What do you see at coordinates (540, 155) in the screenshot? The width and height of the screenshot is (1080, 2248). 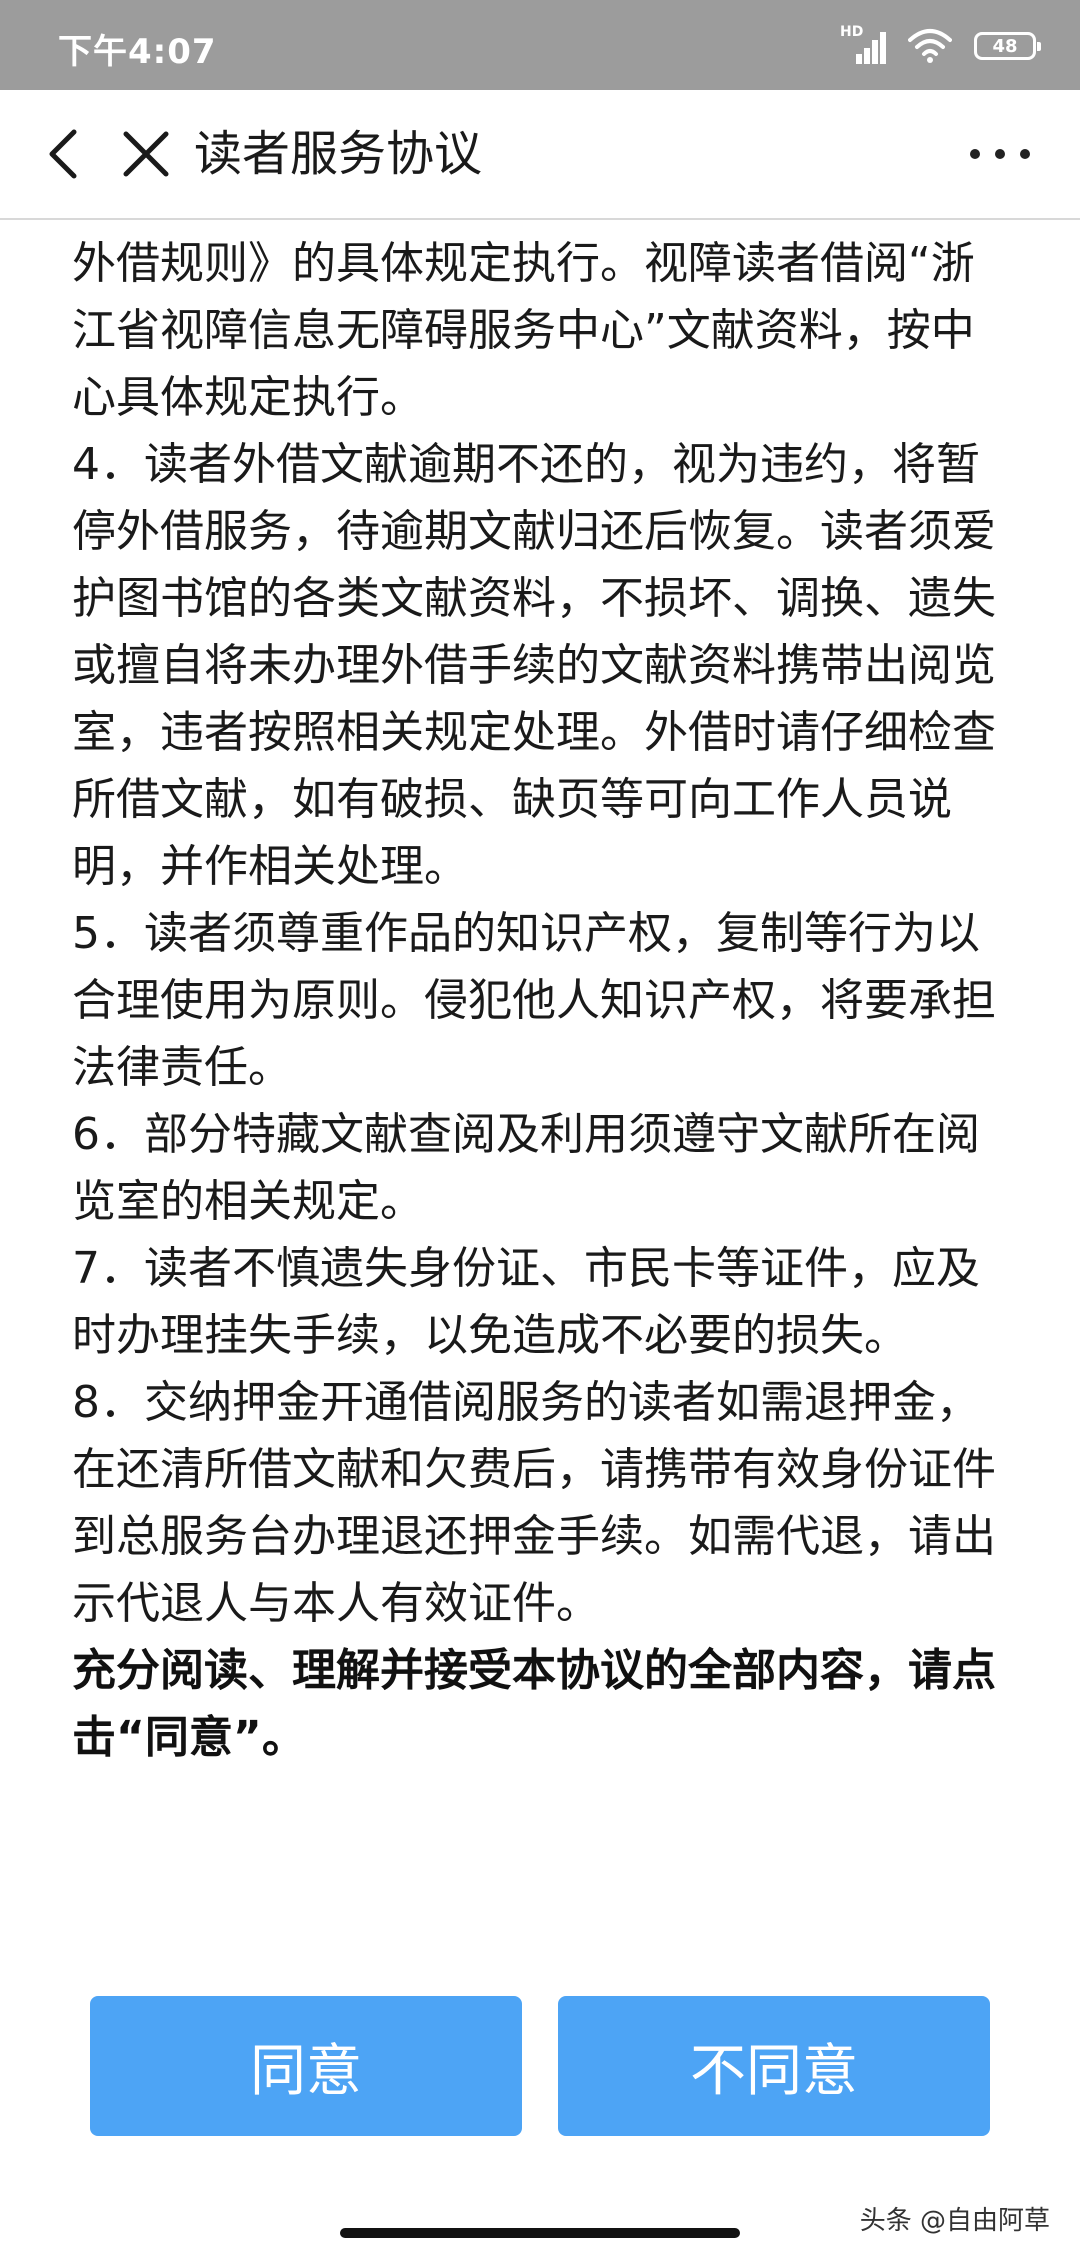 I see `nav-bar: 读者服务协议` at bounding box center [540, 155].